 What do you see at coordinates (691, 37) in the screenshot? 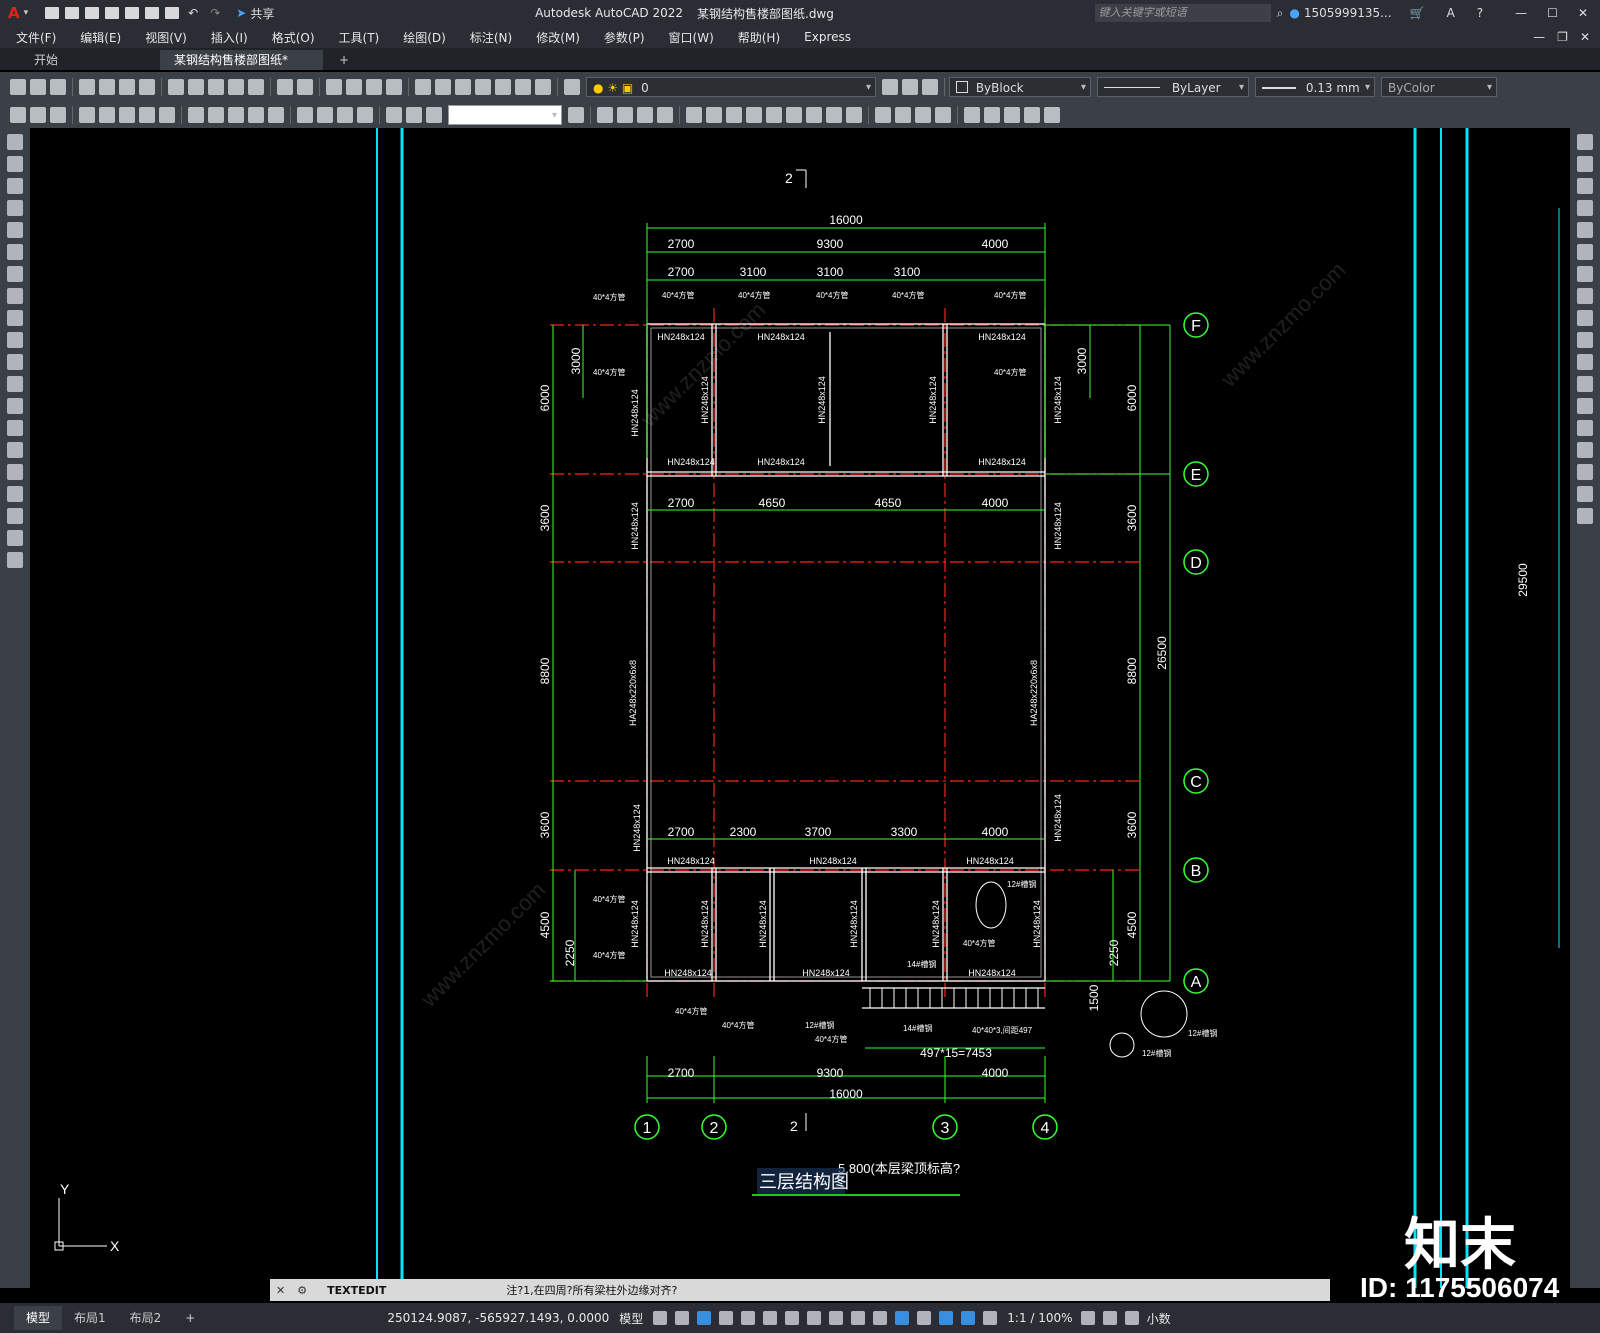
I see `menu-window: 窗口(W)` at bounding box center [691, 37].